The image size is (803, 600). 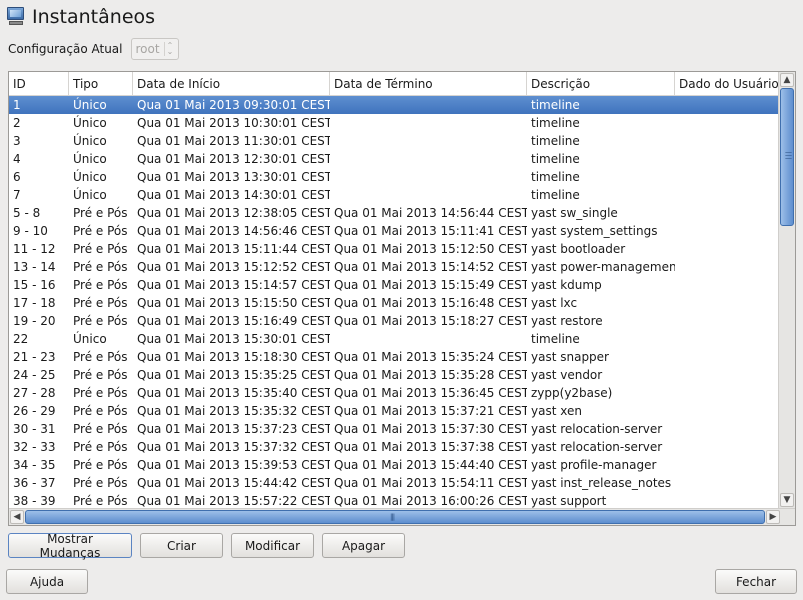 What do you see at coordinates (233, 447) in the screenshot?
I see `table-cell: Qua 01 Mai 2013 15:37:32 CEST` at bounding box center [233, 447].